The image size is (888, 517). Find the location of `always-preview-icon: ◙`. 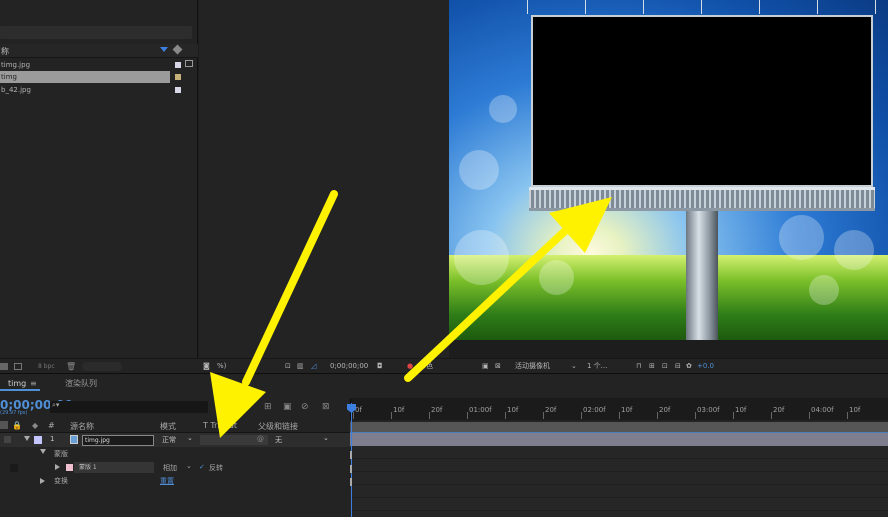

always-preview-icon: ◙ is located at coordinates (206, 366).